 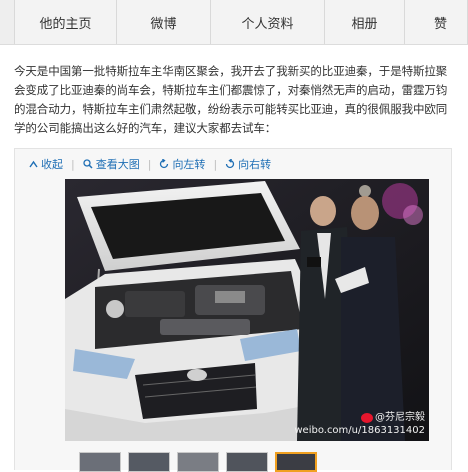 What do you see at coordinates (255, 164) in the screenshot?
I see `rotate-right-label: 向右转` at bounding box center [255, 164].